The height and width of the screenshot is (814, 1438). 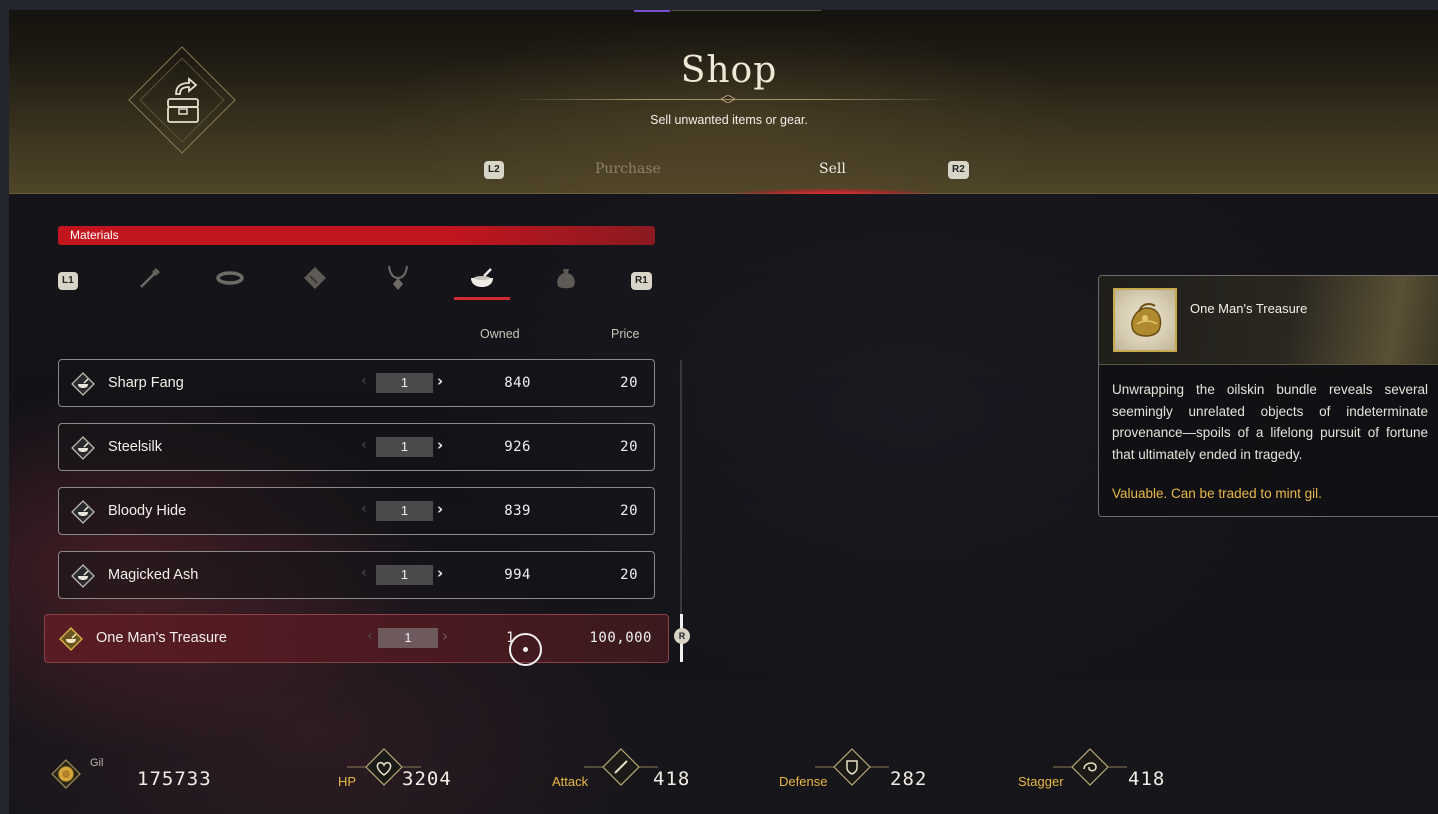 I want to click on item-name: Steelsilk, so click(x=135, y=447).